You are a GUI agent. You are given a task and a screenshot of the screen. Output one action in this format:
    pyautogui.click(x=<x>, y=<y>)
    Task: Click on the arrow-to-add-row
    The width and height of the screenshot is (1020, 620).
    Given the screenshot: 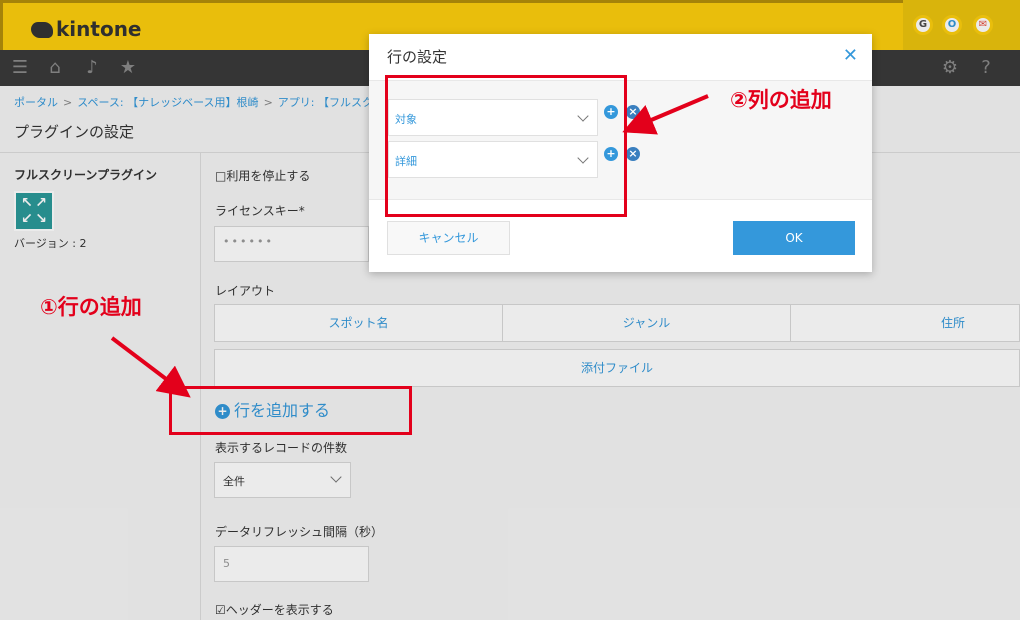 What is the action you would take?
    pyautogui.click(x=150, y=367)
    